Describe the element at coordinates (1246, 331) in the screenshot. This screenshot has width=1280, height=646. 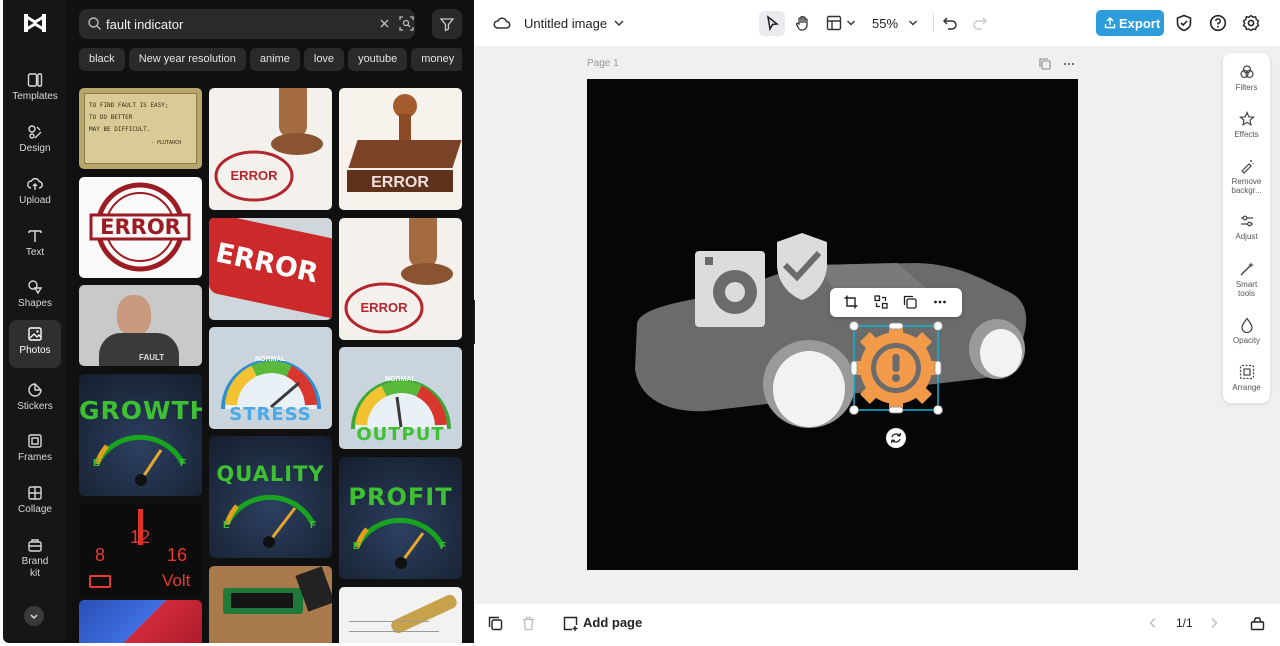
I see `tool-opacity: Opacity` at that location.